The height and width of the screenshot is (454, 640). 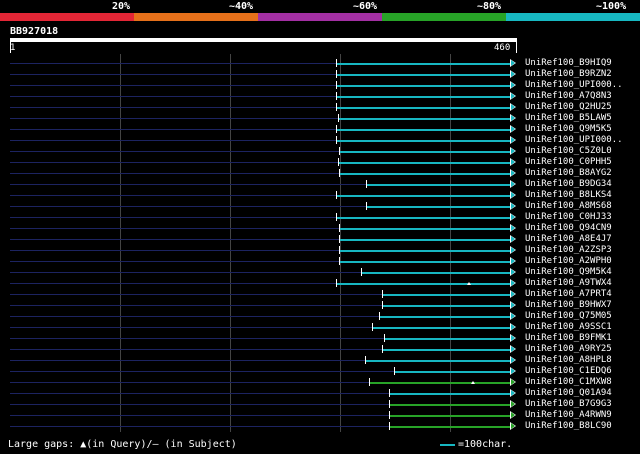 I want to click on hit-label: UniRef100_B5LAW5, so click(x=568, y=118).